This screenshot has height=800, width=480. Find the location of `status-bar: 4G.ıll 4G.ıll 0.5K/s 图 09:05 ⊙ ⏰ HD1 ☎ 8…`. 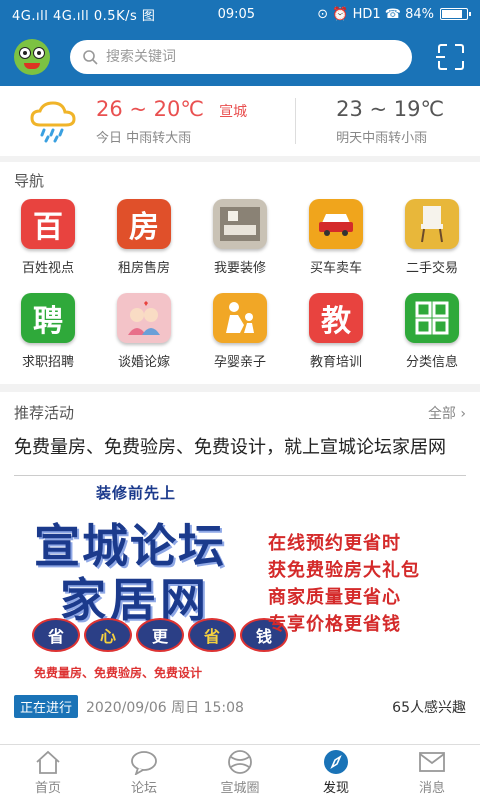

status-bar: 4G.ıll 4G.ıll 0.5K/s 图 09:05 ⊙ ⏰ HD1 ☎ 8… is located at coordinates (240, 14).